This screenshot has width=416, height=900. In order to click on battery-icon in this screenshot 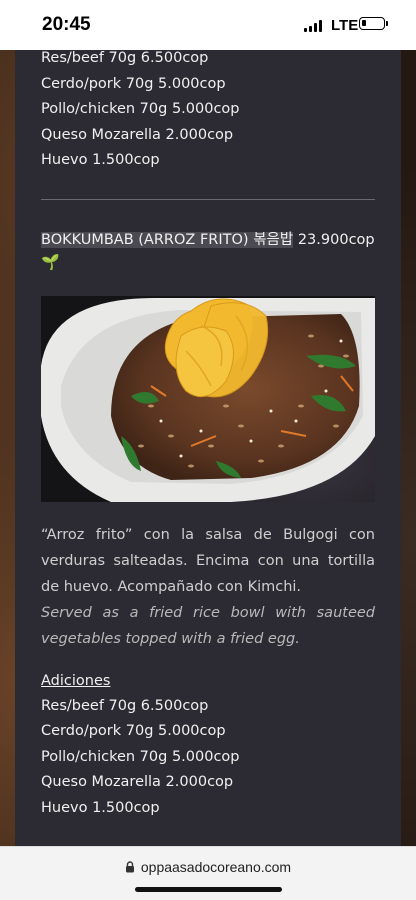, I will do `click(373, 23)`.